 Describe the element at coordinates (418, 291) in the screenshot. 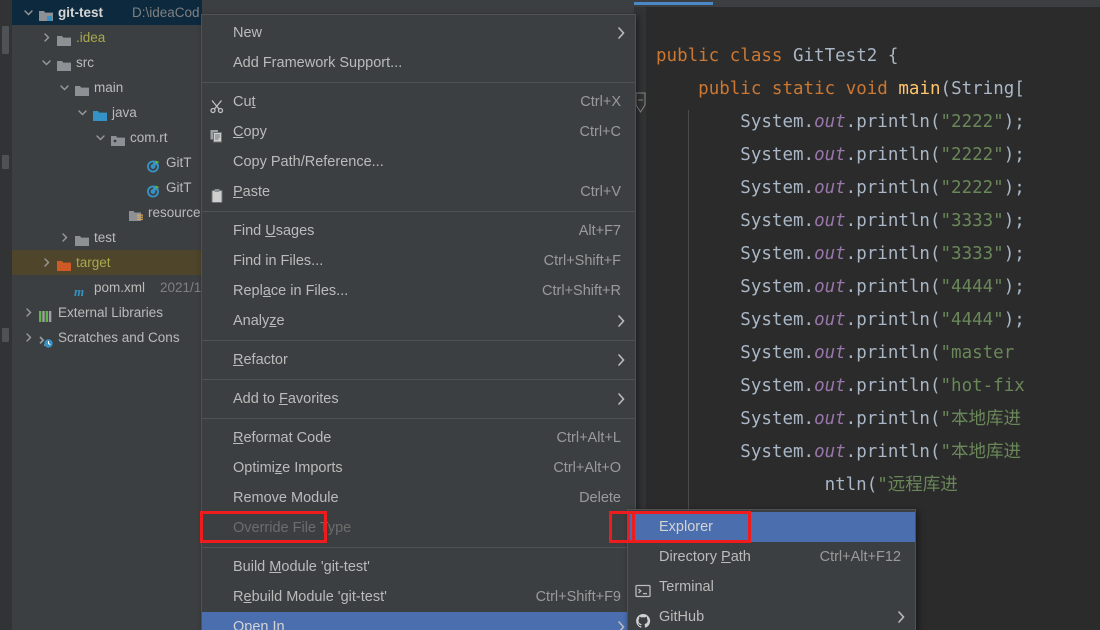

I see `menu-item-replace-in-files: Replace in Files... Ctrl+Shift+R` at that location.